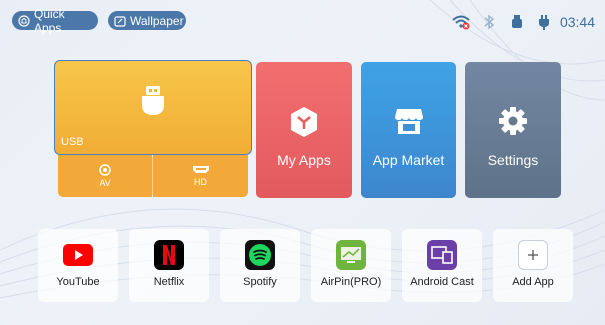 The image size is (605, 325). I want to click on wallpaper-button: Wallpaper, so click(147, 20).